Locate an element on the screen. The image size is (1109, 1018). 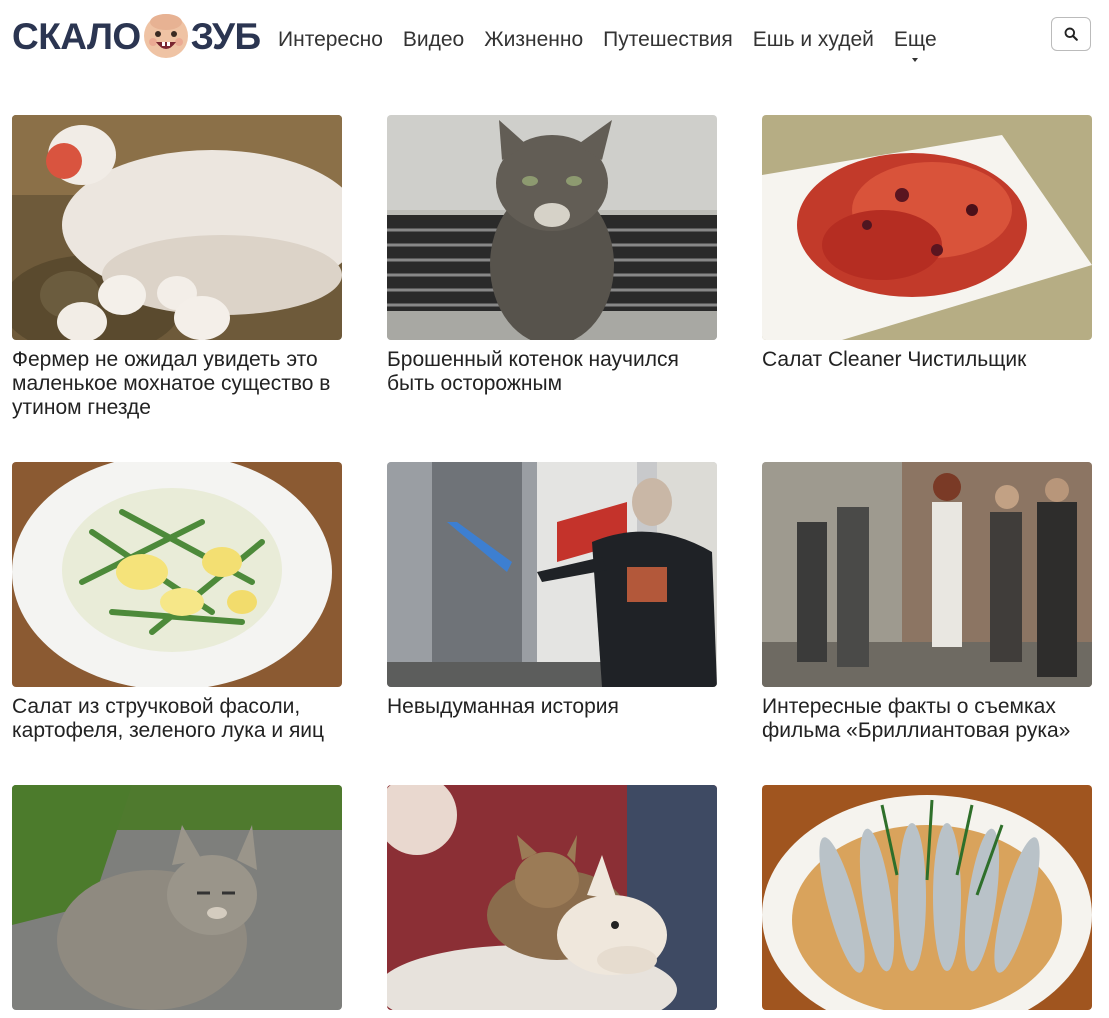
article-card: Невыдуманная история is located at coordinates (552, 590).